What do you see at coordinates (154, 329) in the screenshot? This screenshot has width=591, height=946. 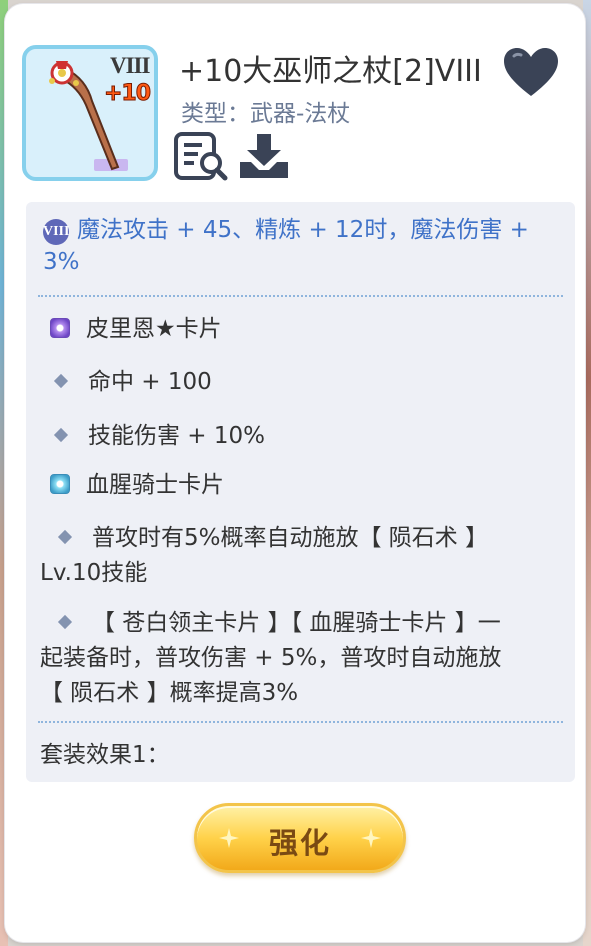 I see `card-name: 皮里恩★卡片` at bounding box center [154, 329].